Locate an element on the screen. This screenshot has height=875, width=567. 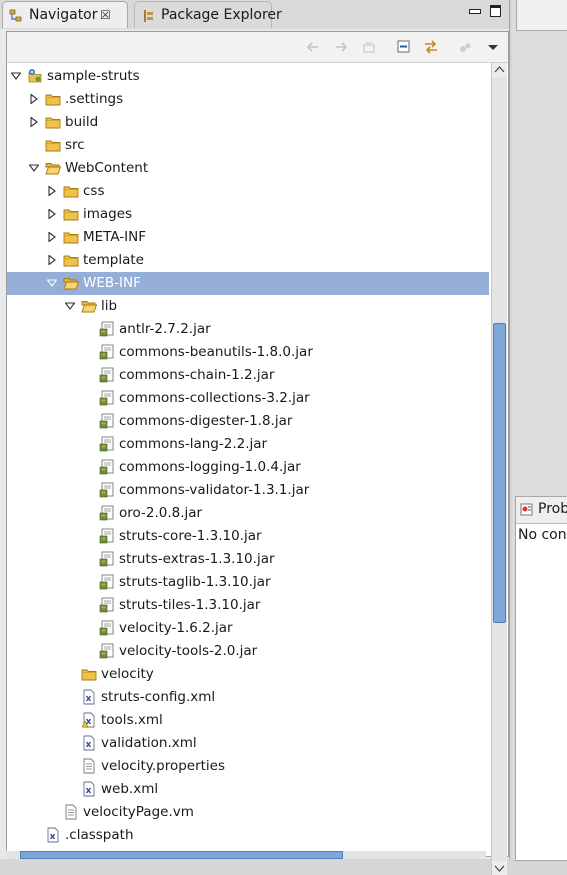
tree-item-label: WebContent is located at coordinates (107, 168).